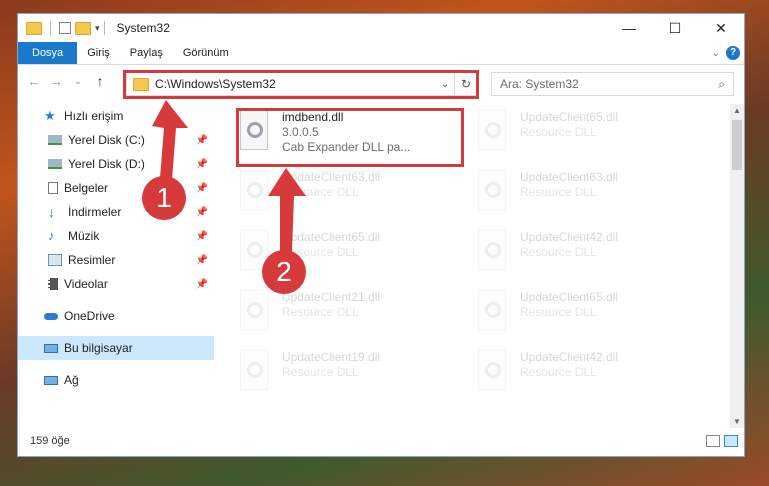  I want to click on maximize-button: ☐, so click(675, 28).